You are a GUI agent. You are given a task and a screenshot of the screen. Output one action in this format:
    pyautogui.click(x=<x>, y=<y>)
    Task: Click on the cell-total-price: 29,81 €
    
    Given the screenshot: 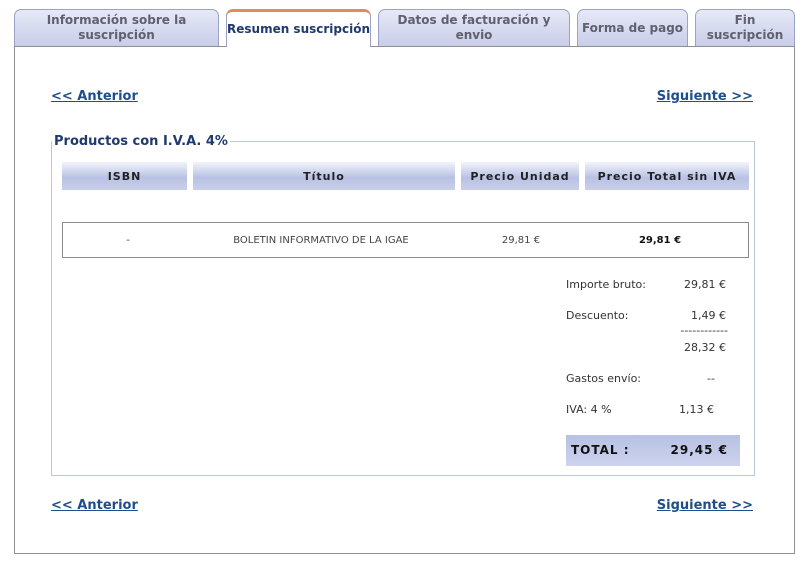 What is the action you would take?
    pyautogui.click(x=660, y=240)
    